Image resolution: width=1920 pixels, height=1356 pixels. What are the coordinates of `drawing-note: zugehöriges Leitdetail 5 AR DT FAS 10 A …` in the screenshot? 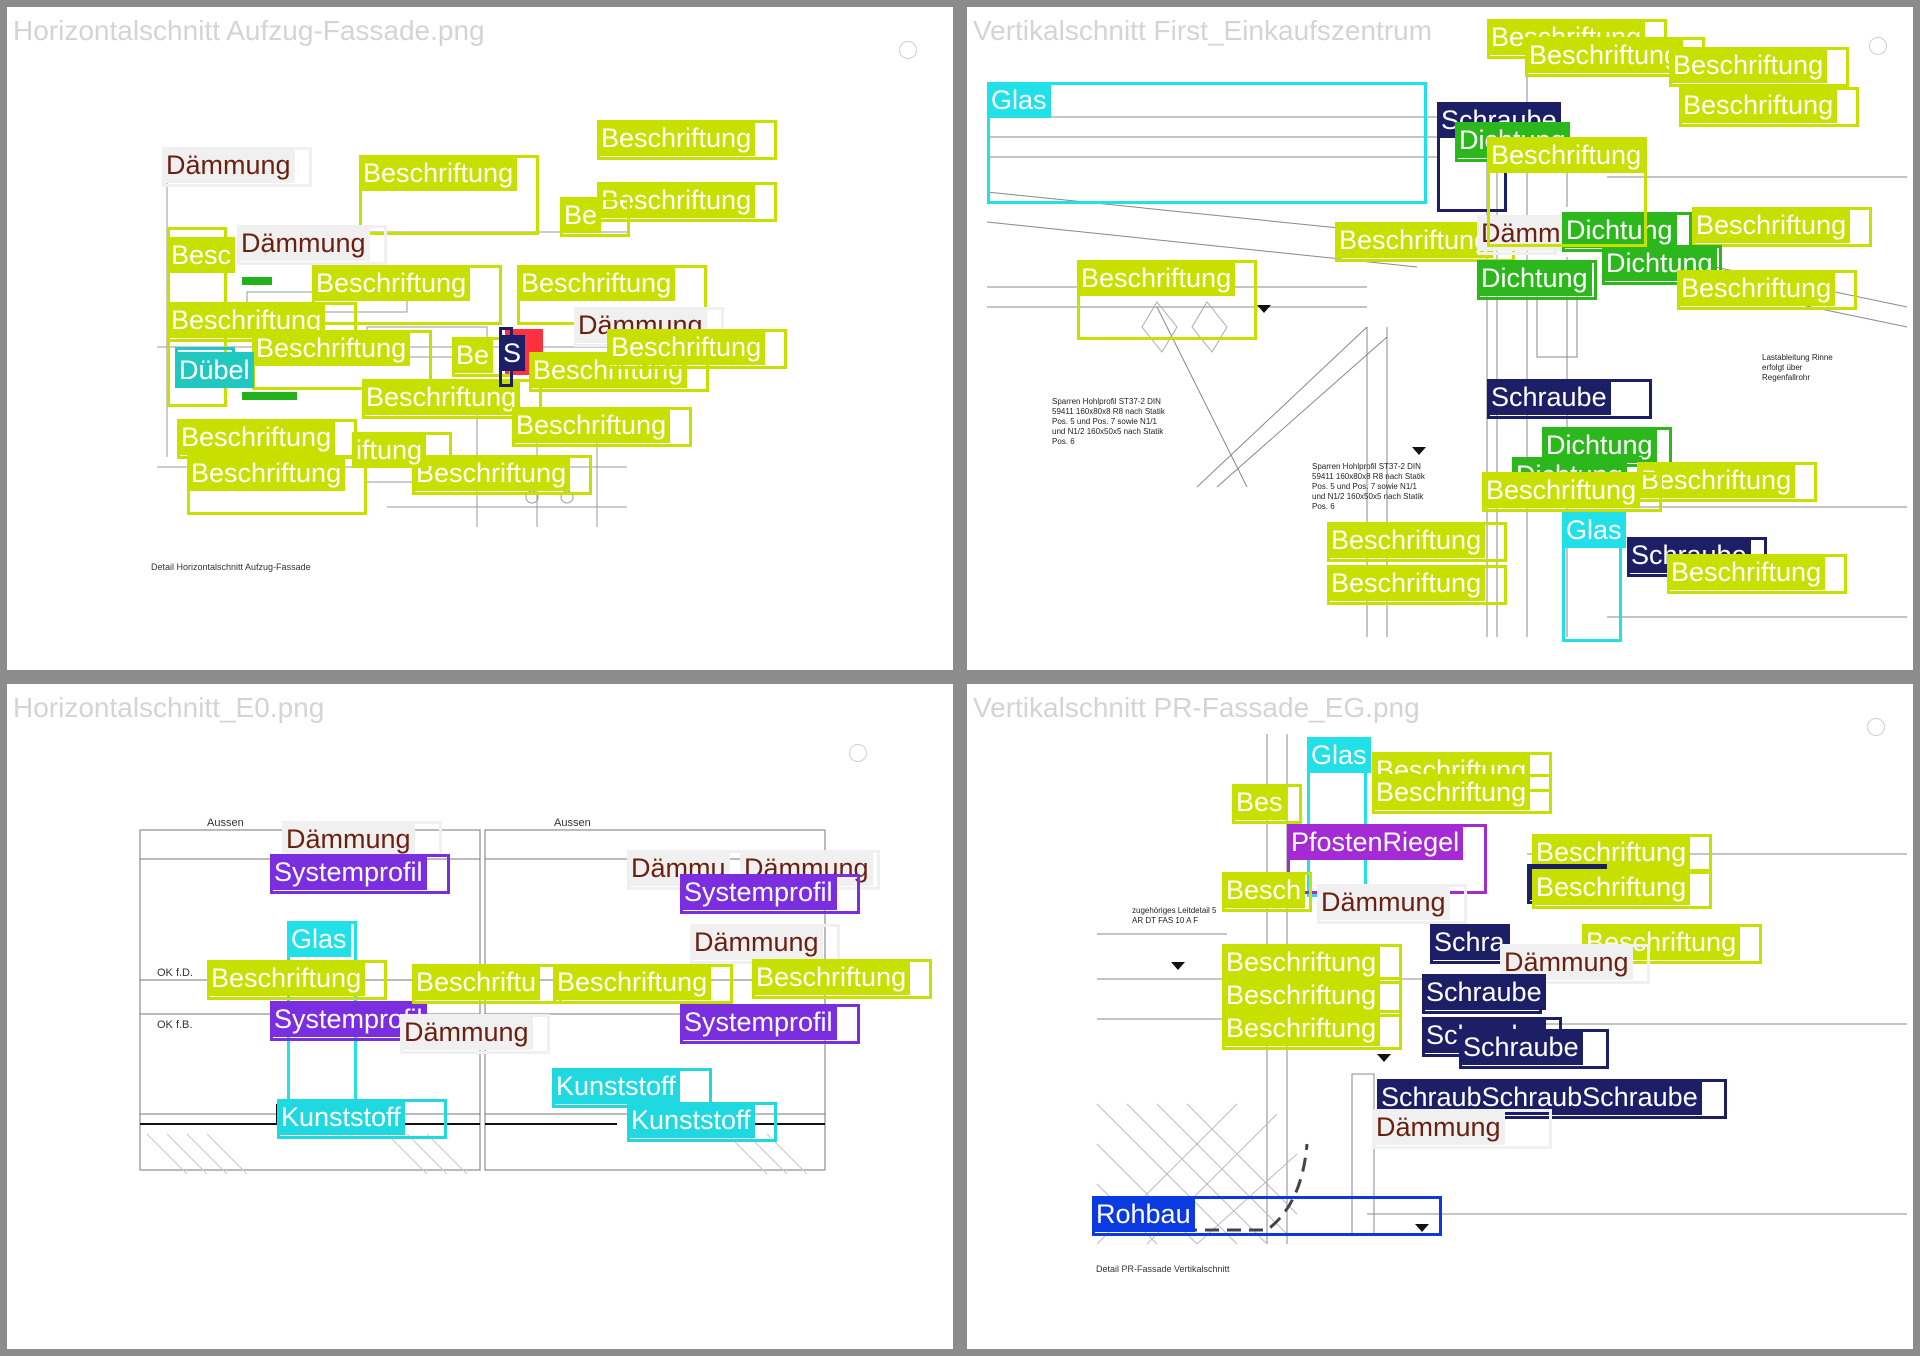 It's located at (1174, 915).